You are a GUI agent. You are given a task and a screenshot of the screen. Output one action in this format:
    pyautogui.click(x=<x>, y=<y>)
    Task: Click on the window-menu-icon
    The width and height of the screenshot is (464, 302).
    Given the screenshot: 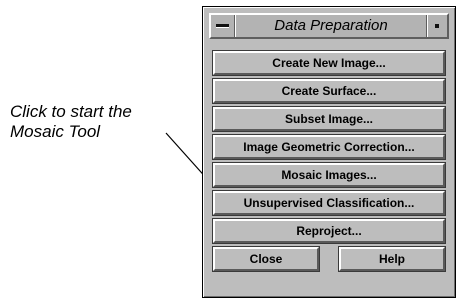 What is the action you would take?
    pyautogui.click(x=223, y=26)
    